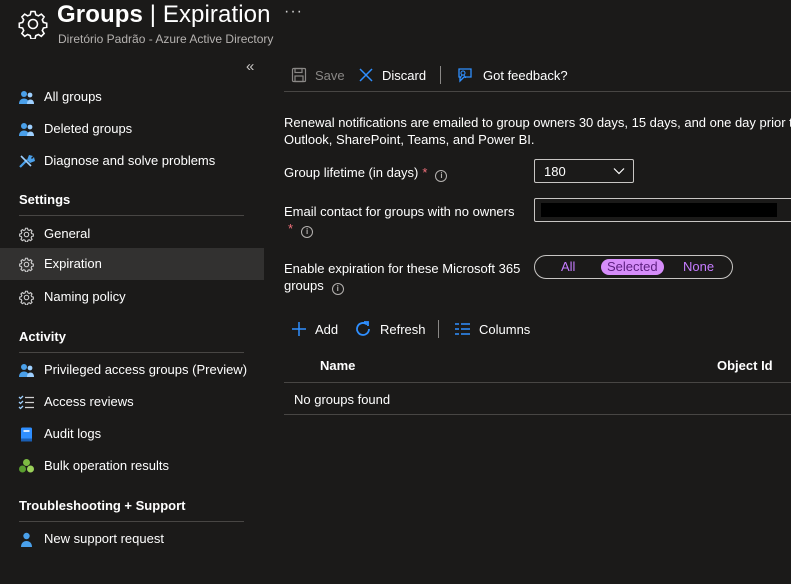 This screenshot has height=584, width=791. Describe the element at coordinates (104, 538) in the screenshot. I see `sidebar-item-label: New support request` at that location.